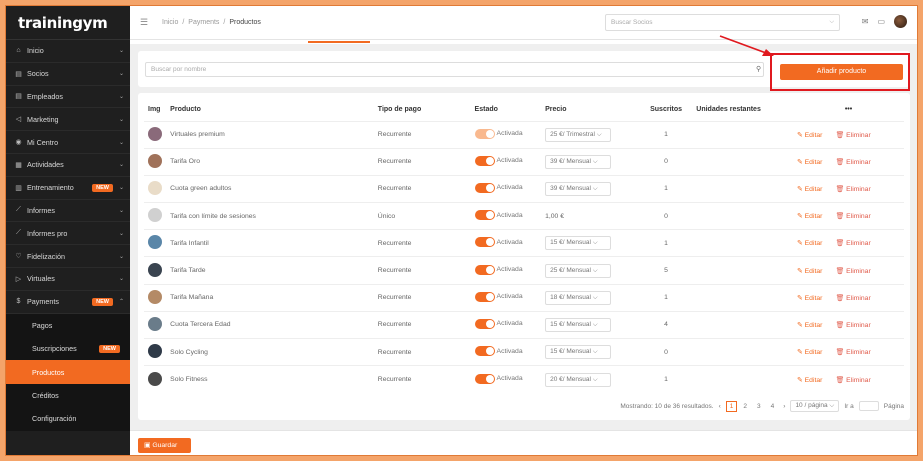 This screenshot has height=461, width=923. What do you see at coordinates (746, 45) in the screenshot?
I see `annotation-arrow-icon` at bounding box center [746, 45].